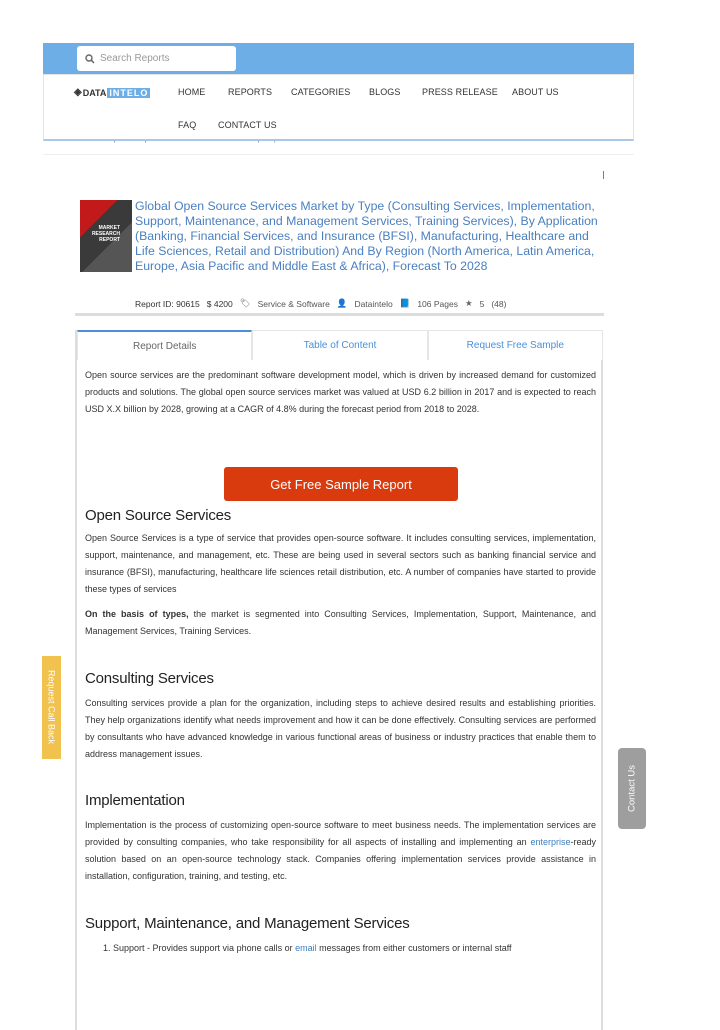 This screenshot has height=1030, width=720. Describe the element at coordinates (294, 304) in the screenshot. I see `category: Service & Software` at that location.